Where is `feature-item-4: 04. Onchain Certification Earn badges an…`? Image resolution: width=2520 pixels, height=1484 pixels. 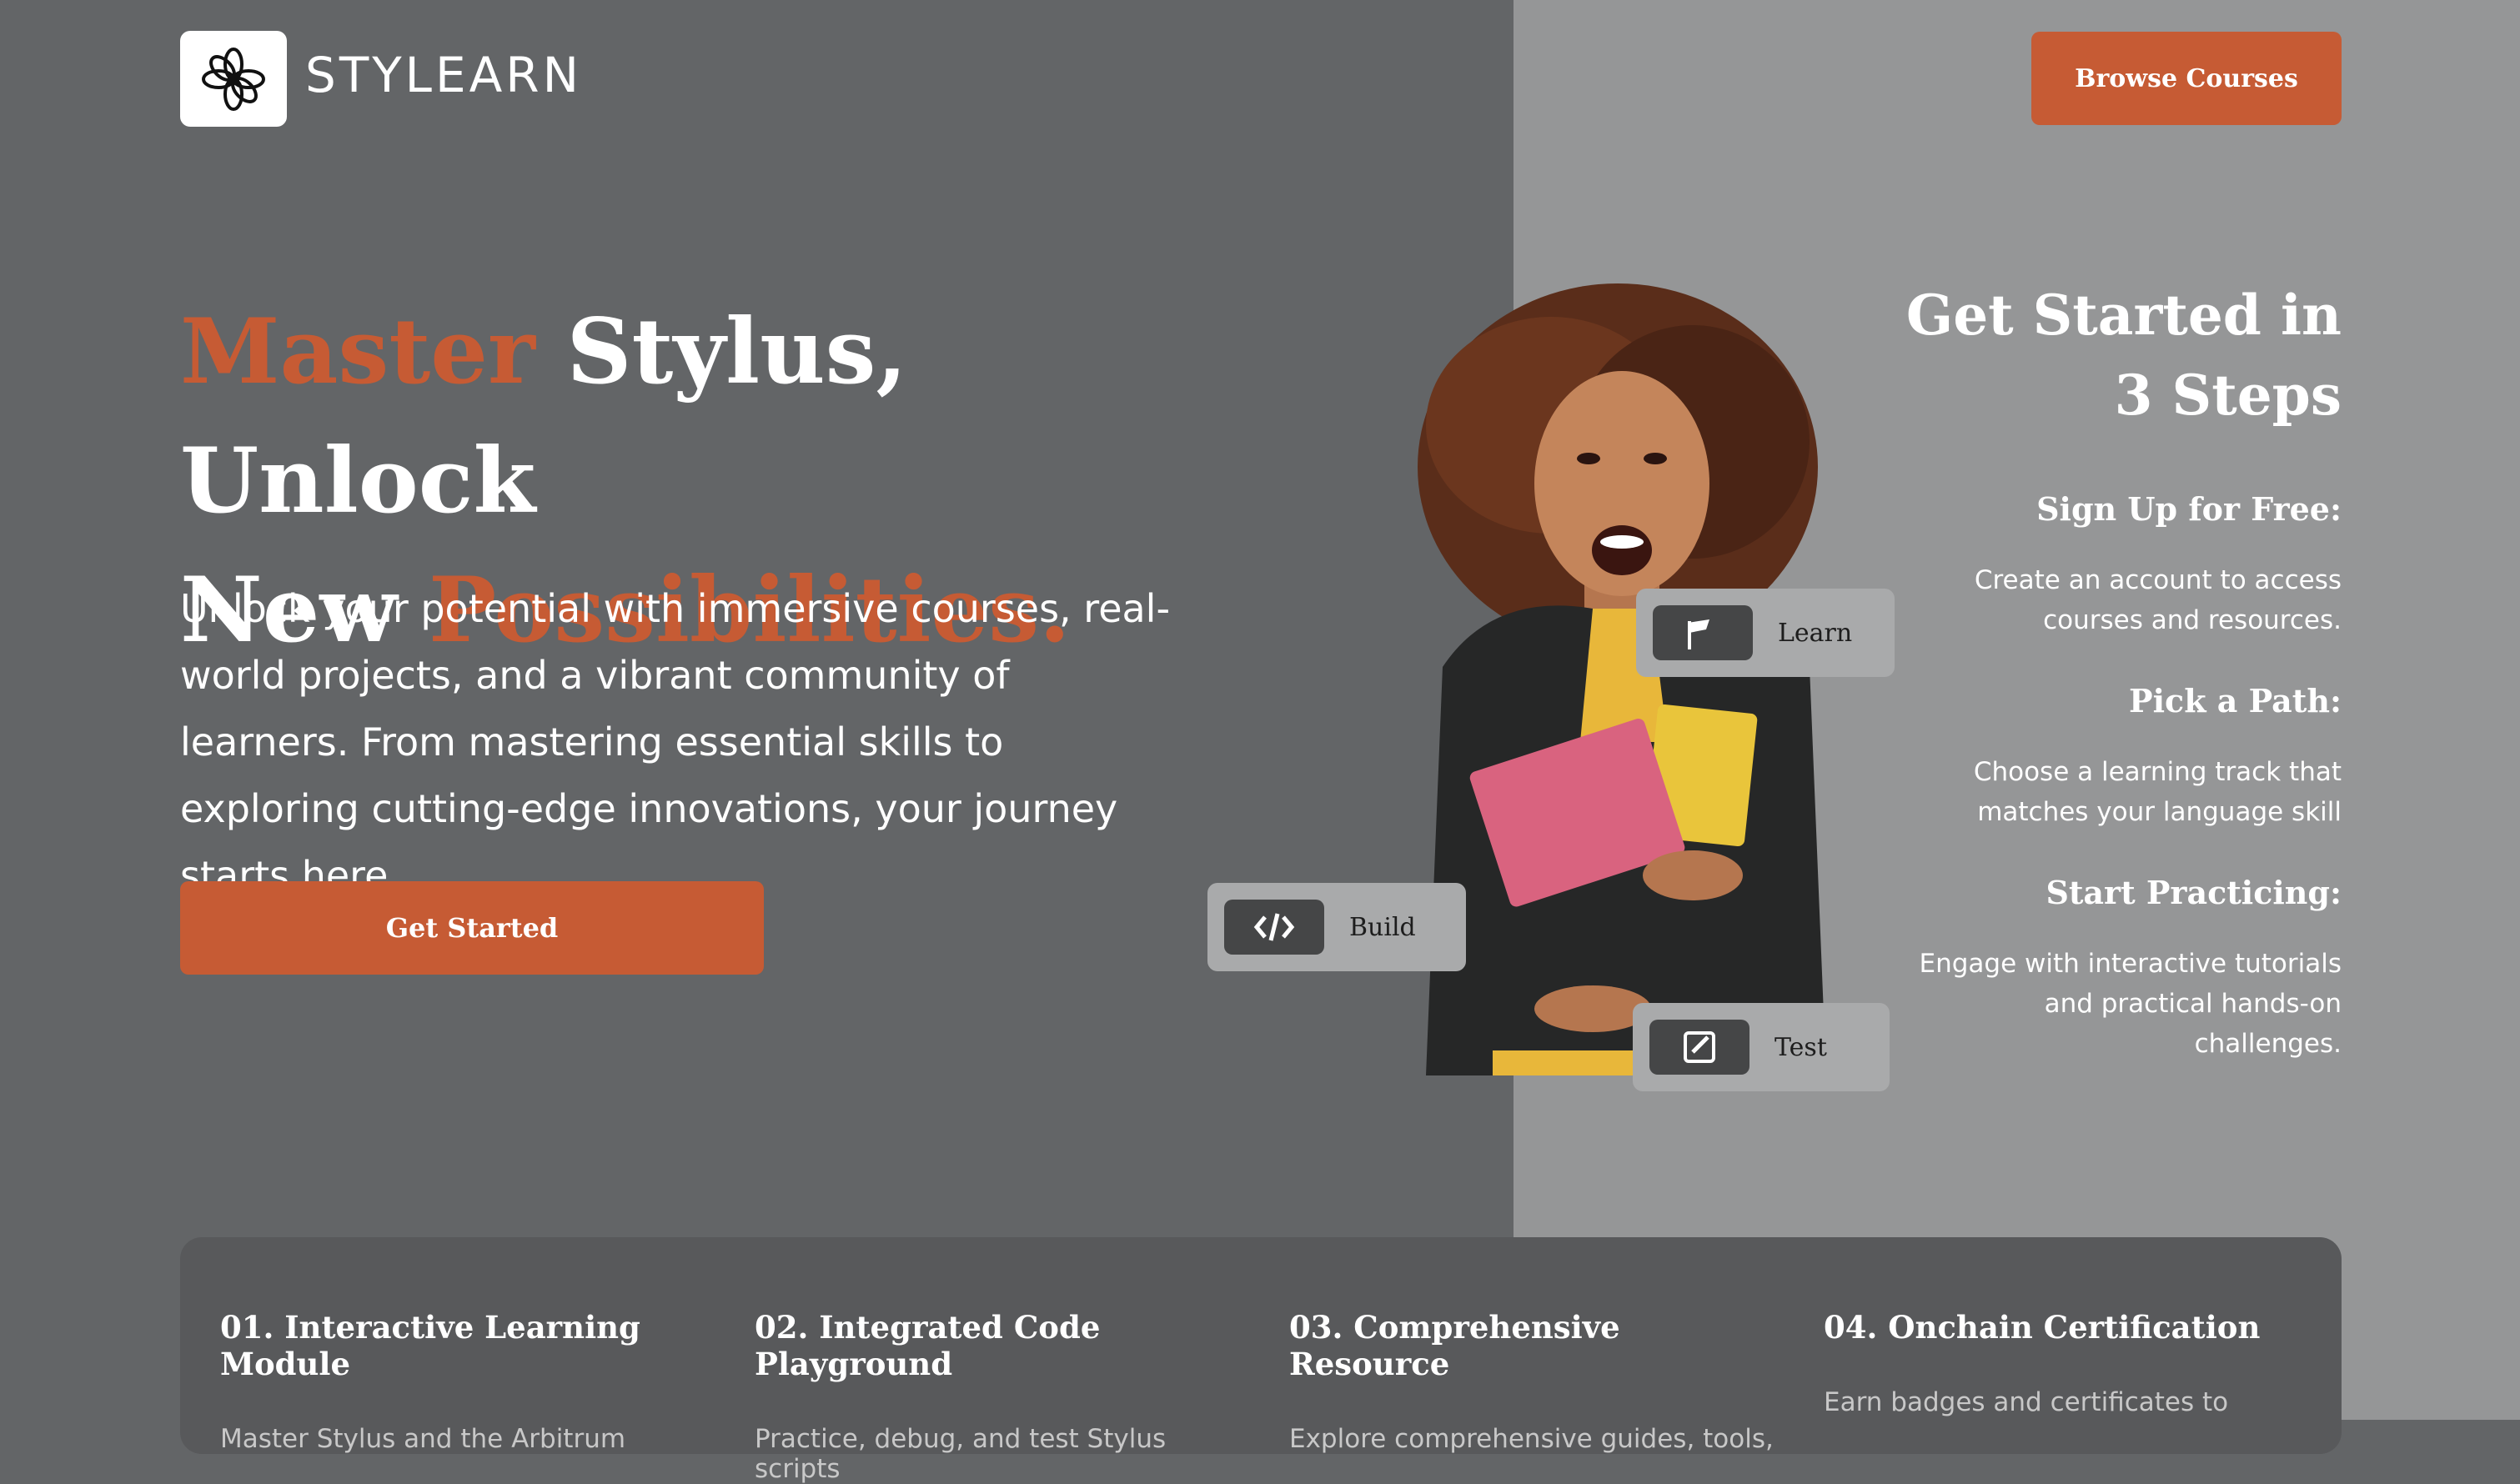 feature-item-4: 04. Onchain Certification Earn badges an… is located at coordinates (2074, 1363).